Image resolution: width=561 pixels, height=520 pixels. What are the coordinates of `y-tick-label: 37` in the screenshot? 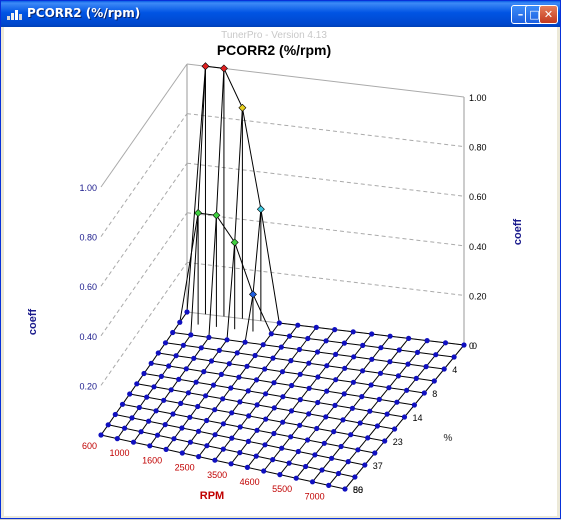 It's located at (378, 466).